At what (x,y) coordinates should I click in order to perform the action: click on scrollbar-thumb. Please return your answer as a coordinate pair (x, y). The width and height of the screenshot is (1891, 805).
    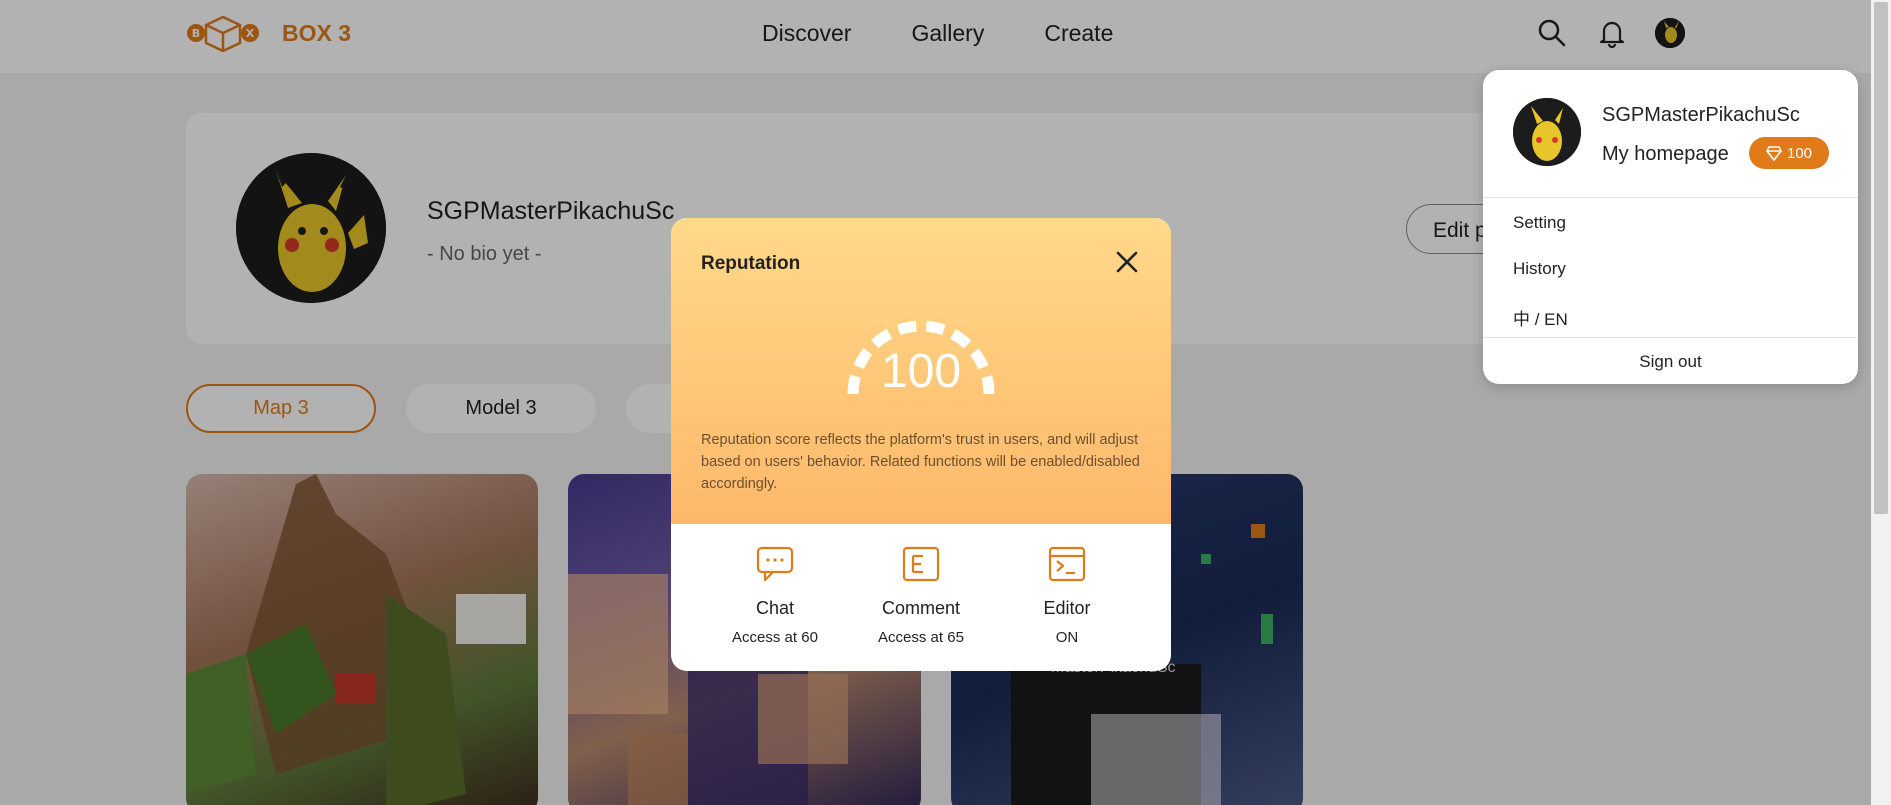
    Looking at the image, I should click on (1881, 258).